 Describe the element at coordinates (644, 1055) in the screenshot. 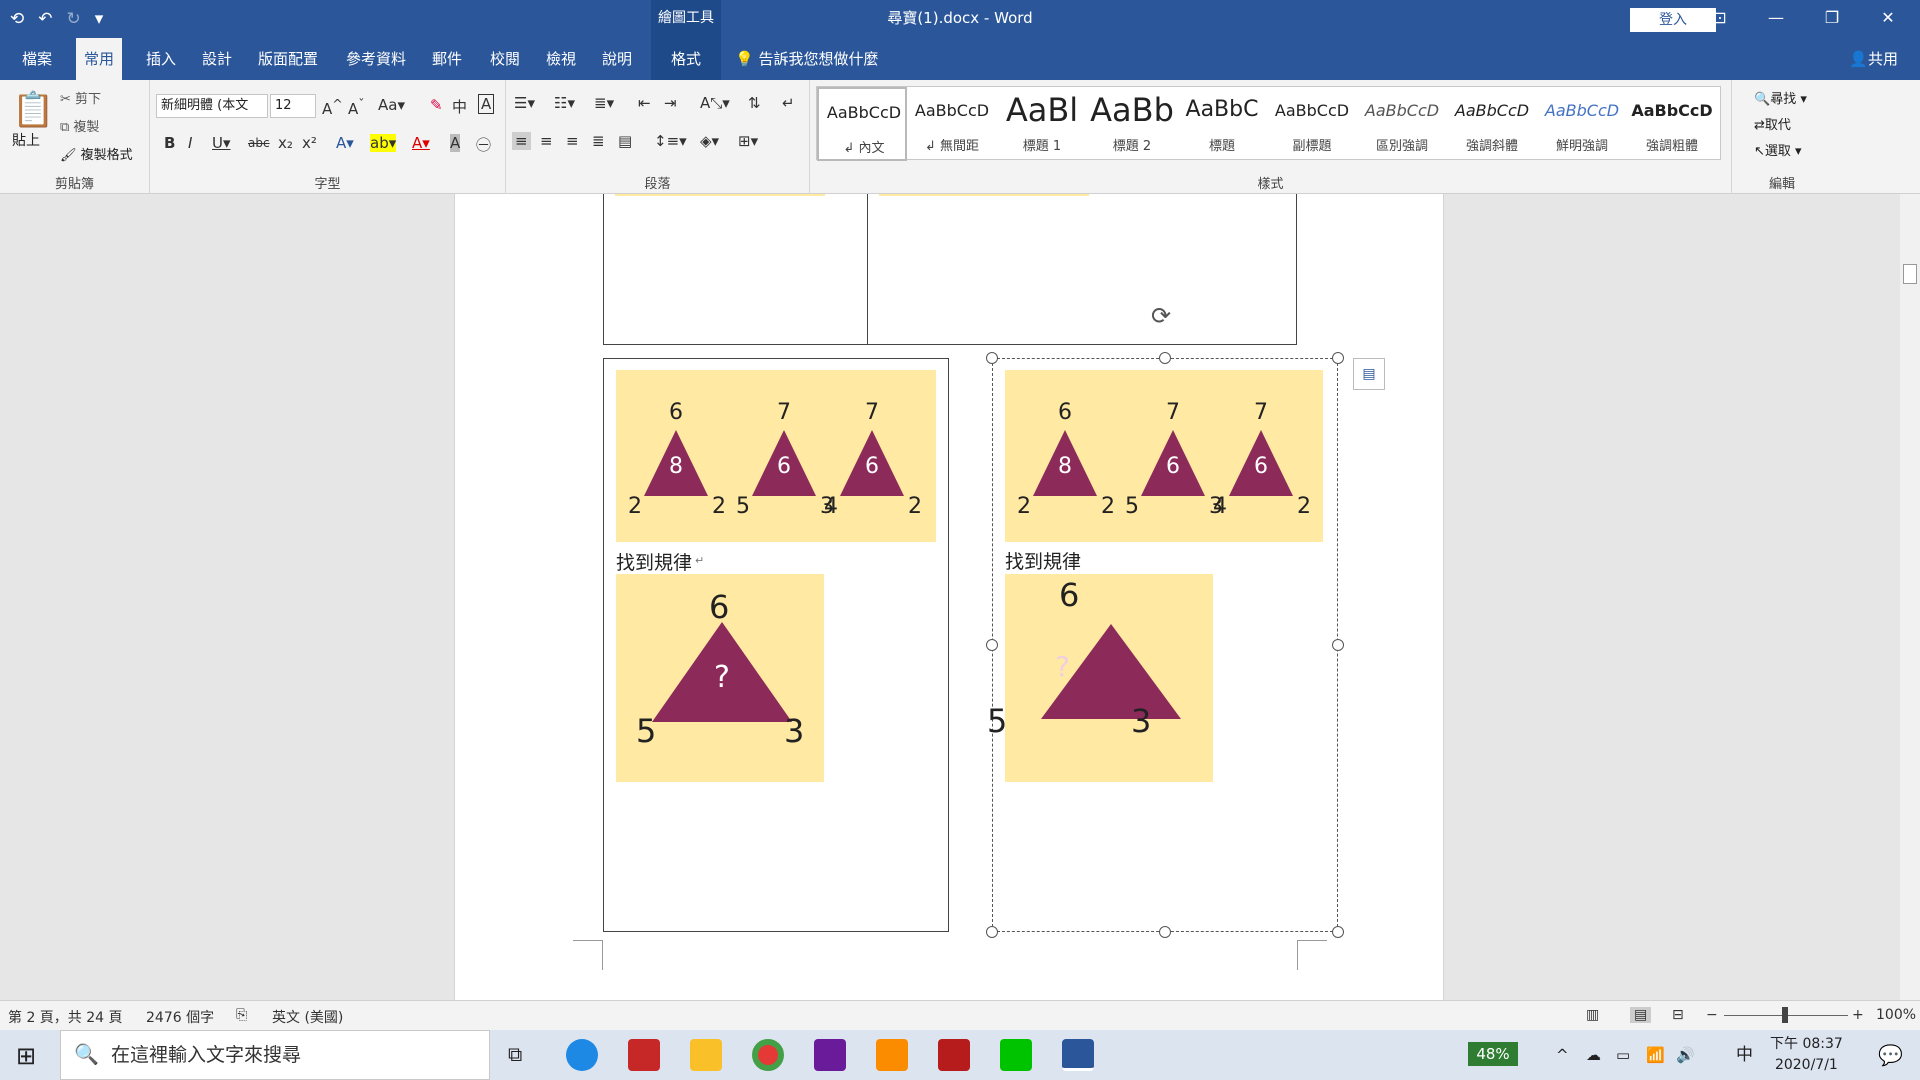

I see `mcafee-icon` at that location.